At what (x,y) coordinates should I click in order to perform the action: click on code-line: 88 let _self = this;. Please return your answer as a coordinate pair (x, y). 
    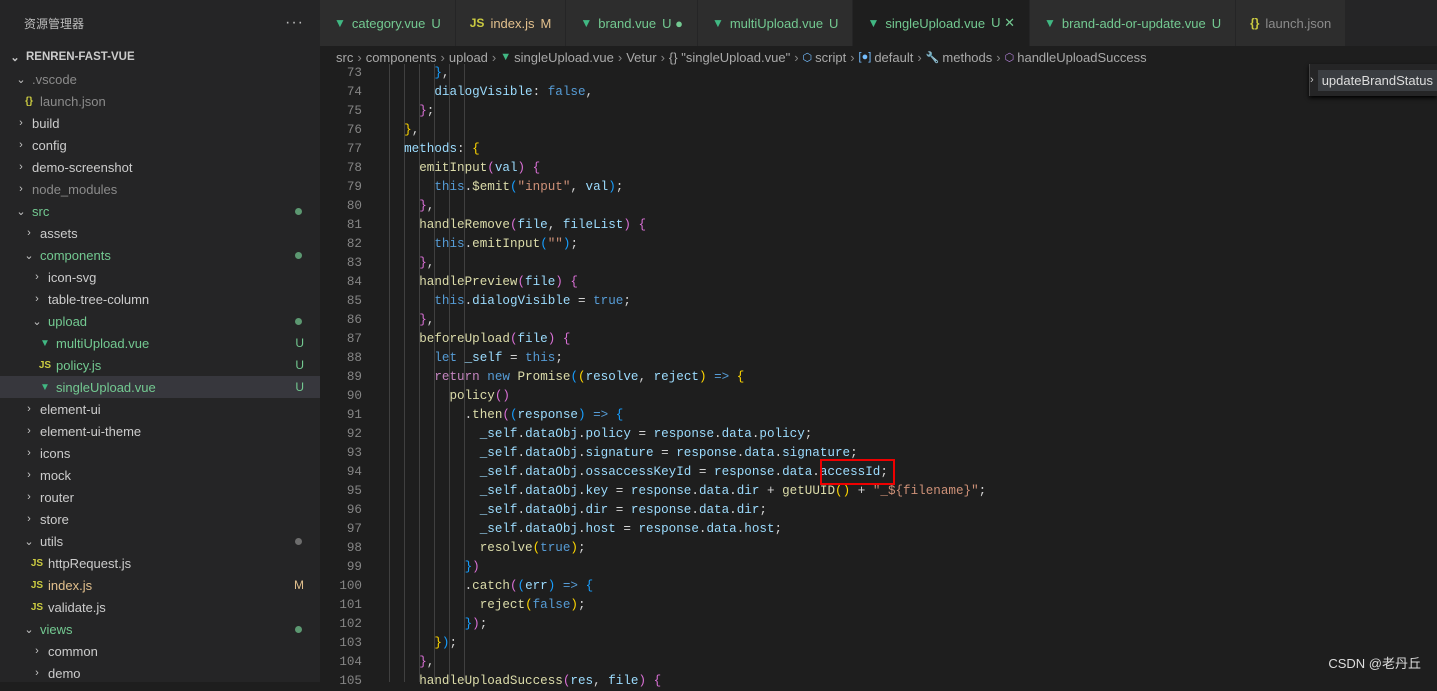
    Looking at the image, I should click on (878, 358).